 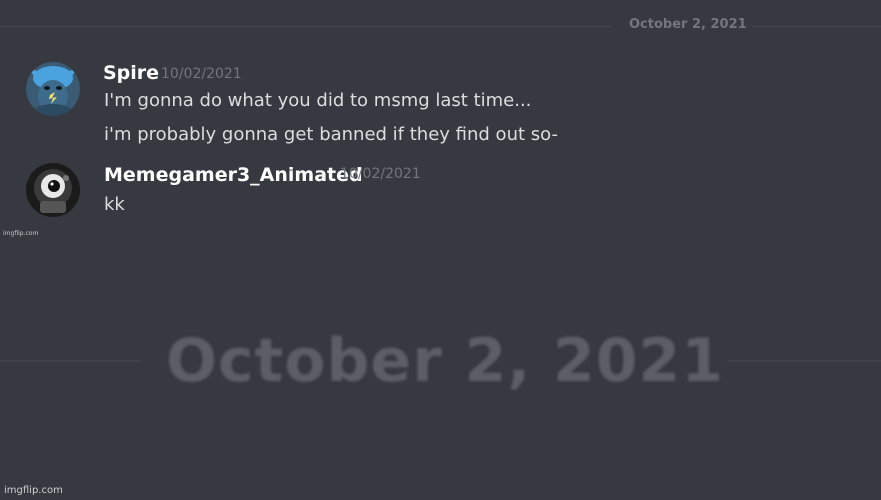 I want to click on zoomed-divider-line-right, so click(x=804, y=361).